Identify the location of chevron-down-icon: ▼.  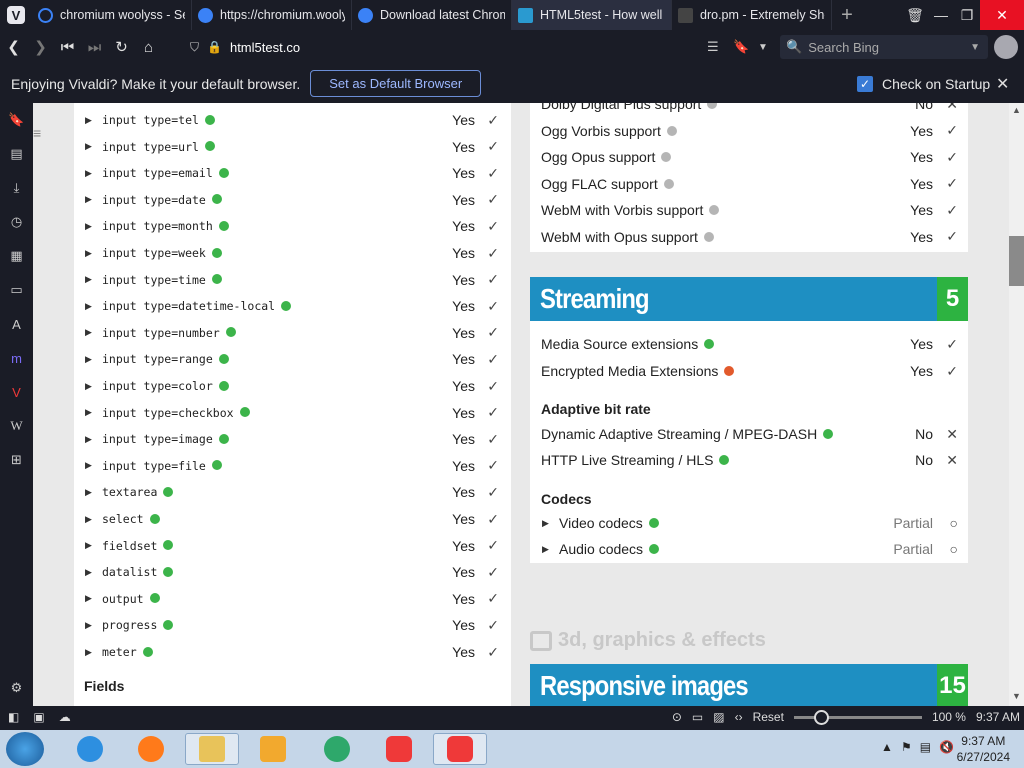
(763, 47).